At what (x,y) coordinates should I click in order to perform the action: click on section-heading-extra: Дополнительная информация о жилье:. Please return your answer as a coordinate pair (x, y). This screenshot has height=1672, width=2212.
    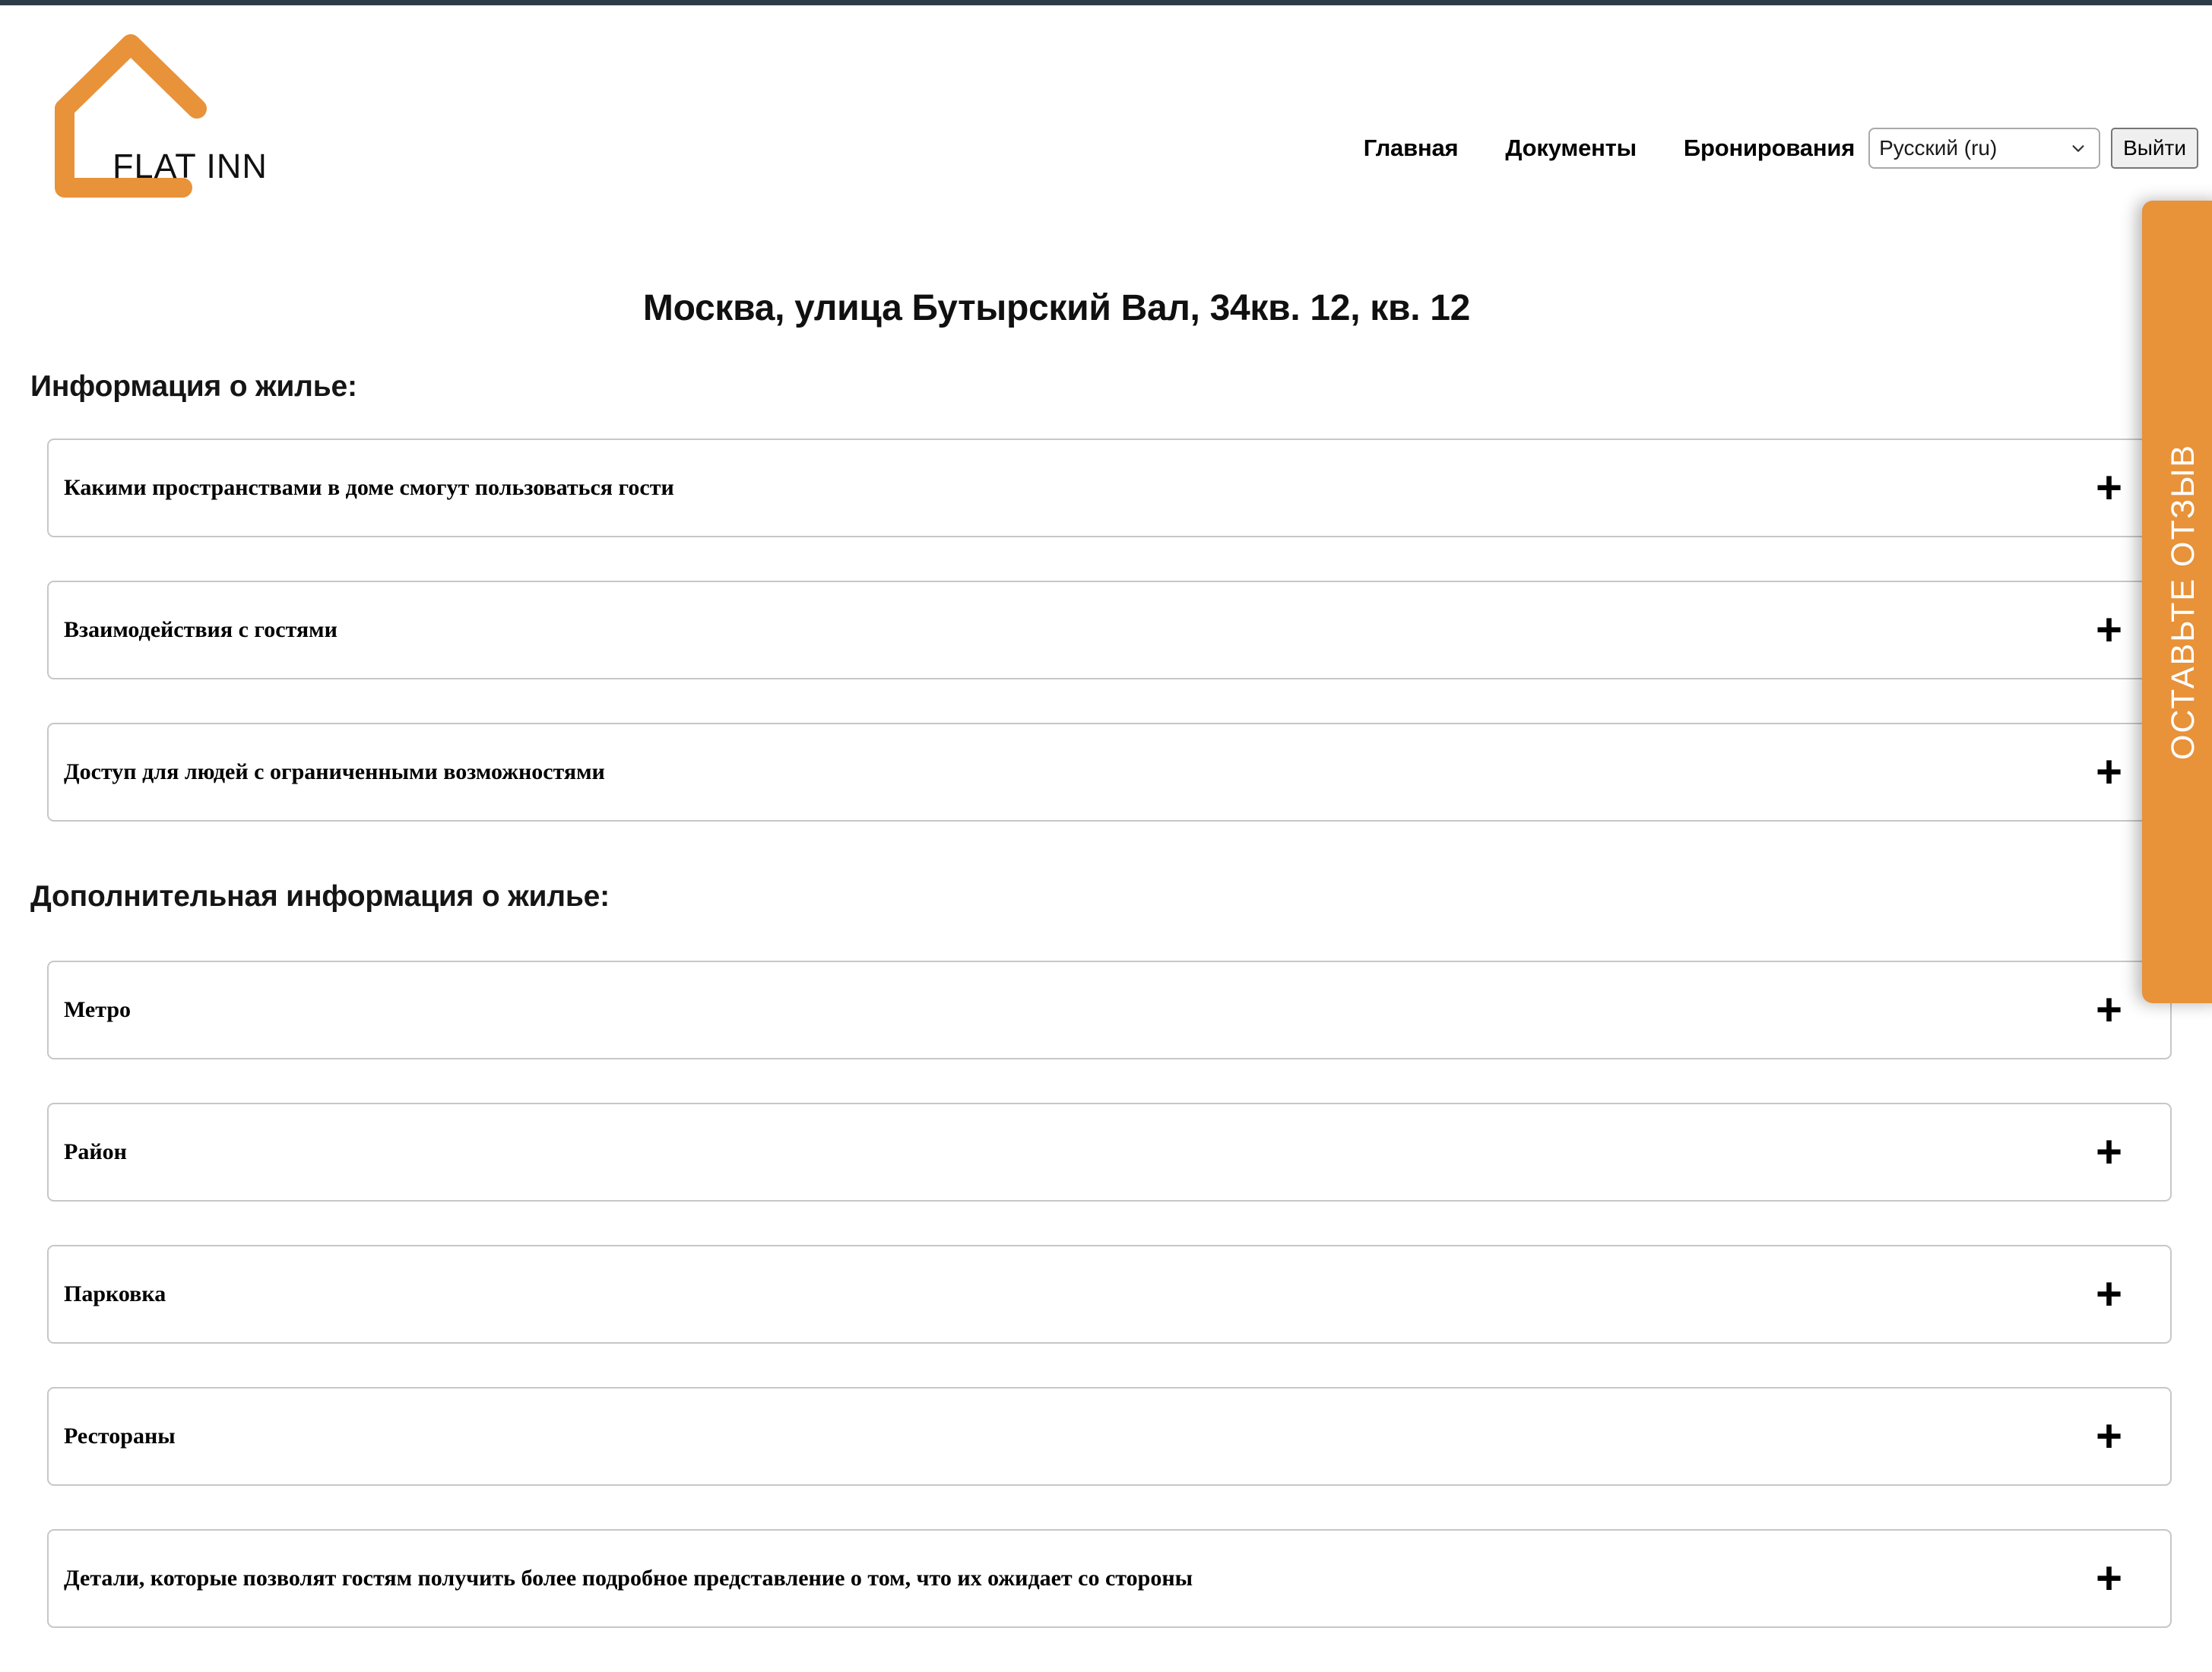
    Looking at the image, I should click on (320, 896).